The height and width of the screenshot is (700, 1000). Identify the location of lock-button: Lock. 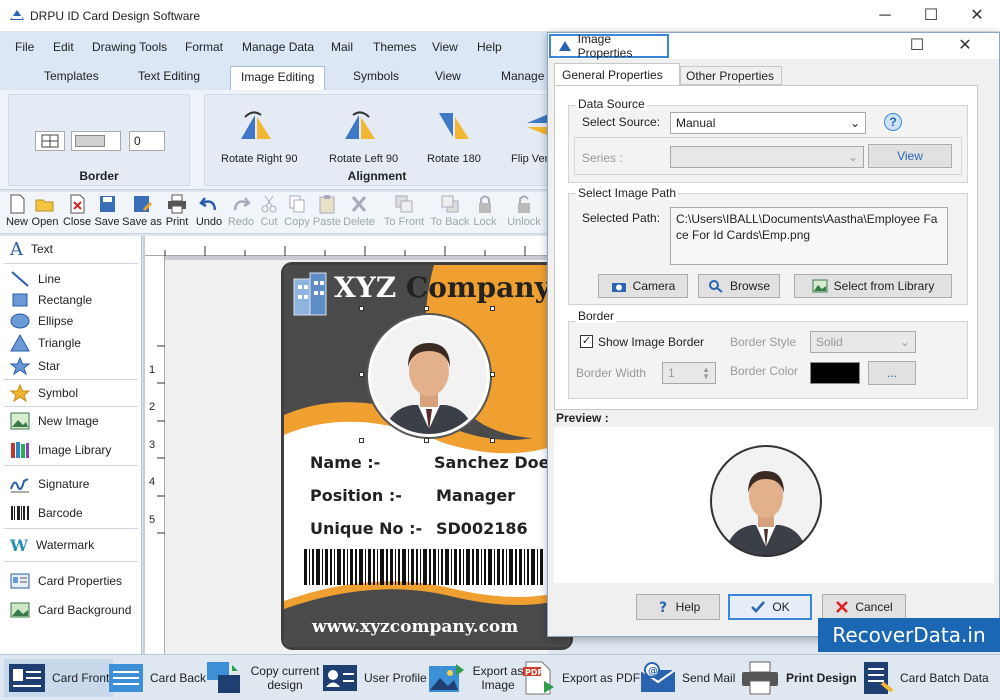
(485, 211).